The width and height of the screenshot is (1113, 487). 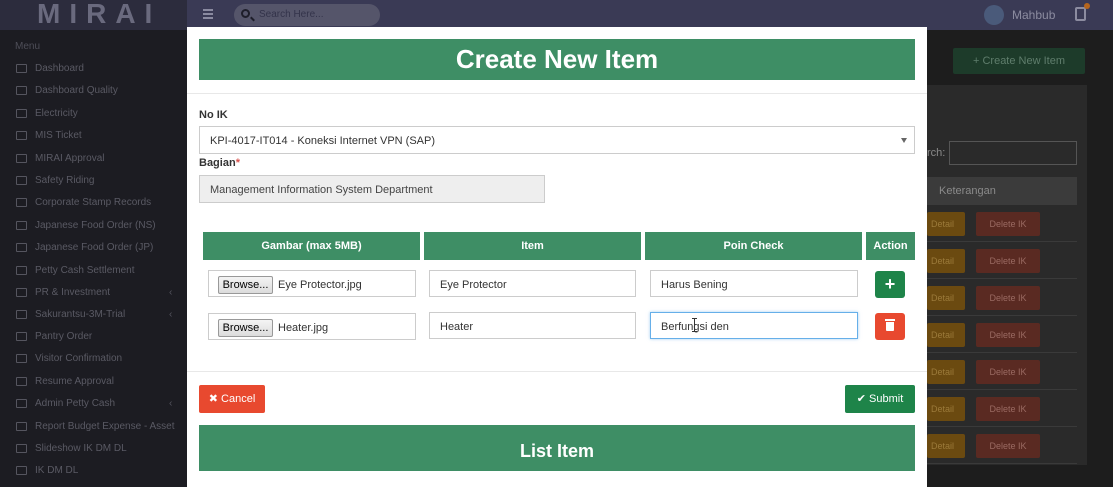 I want to click on sidebar-item-resume-approval: Resume Approval, so click(x=101, y=383).